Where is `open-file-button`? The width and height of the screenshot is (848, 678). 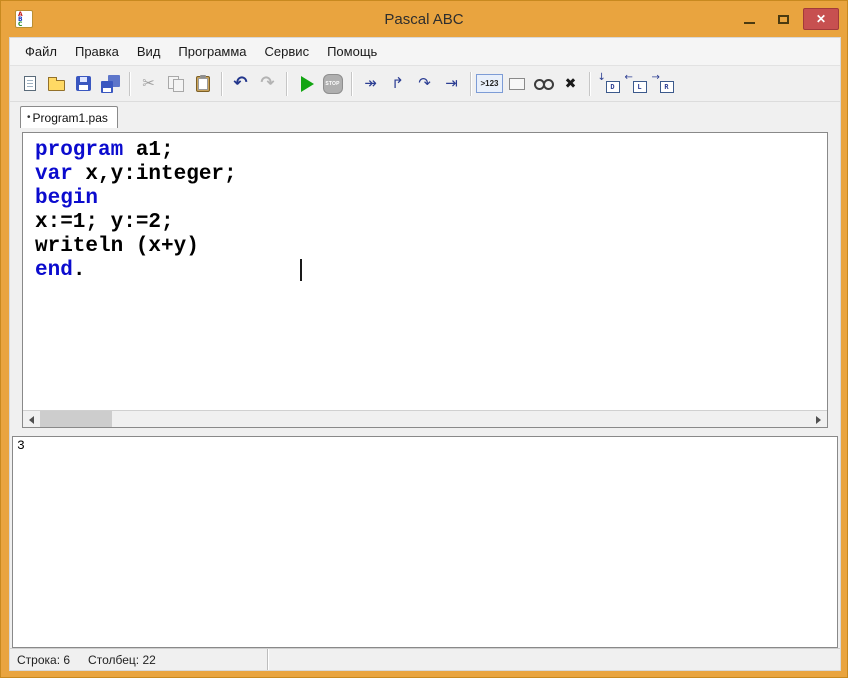
open-file-button is located at coordinates (56, 83).